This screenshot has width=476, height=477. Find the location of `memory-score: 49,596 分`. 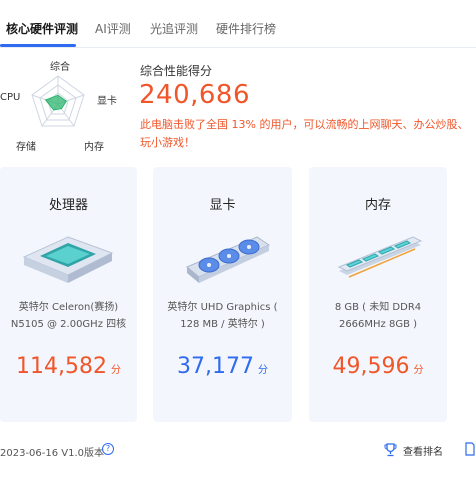

memory-score: 49,596 分 is located at coordinates (378, 366).